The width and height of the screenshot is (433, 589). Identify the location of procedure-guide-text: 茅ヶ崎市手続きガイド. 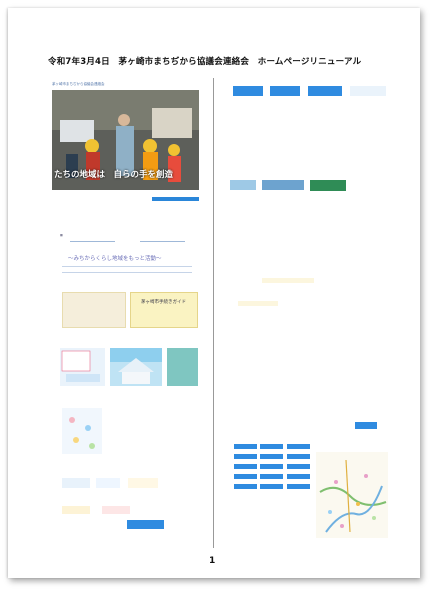
(163, 302).